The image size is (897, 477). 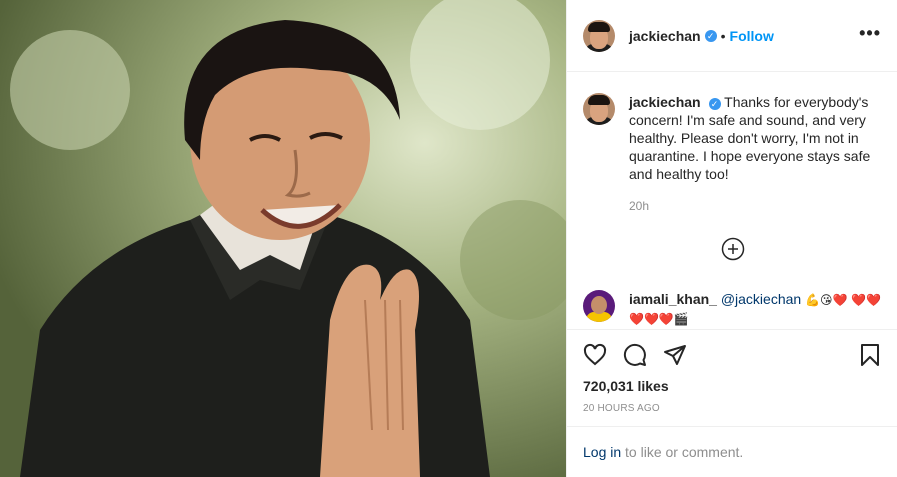 What do you see at coordinates (732, 408) in the screenshot?
I see `post-timestamp: 20 HOURS AGO` at bounding box center [732, 408].